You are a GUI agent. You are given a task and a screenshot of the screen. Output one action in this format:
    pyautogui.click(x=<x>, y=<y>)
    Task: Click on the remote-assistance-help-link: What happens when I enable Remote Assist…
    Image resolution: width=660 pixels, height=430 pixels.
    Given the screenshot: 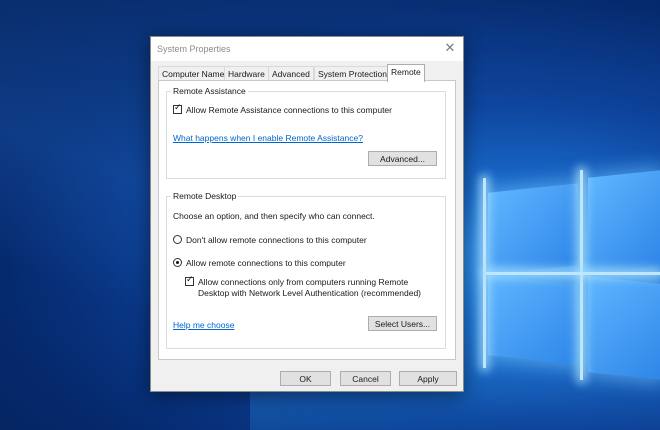 What is the action you would take?
    pyautogui.click(x=268, y=138)
    